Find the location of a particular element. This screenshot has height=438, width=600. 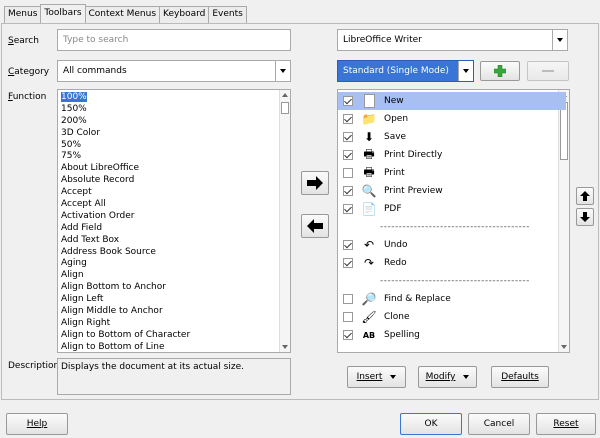

function-list-item: Absolute Record is located at coordinates (174, 181).